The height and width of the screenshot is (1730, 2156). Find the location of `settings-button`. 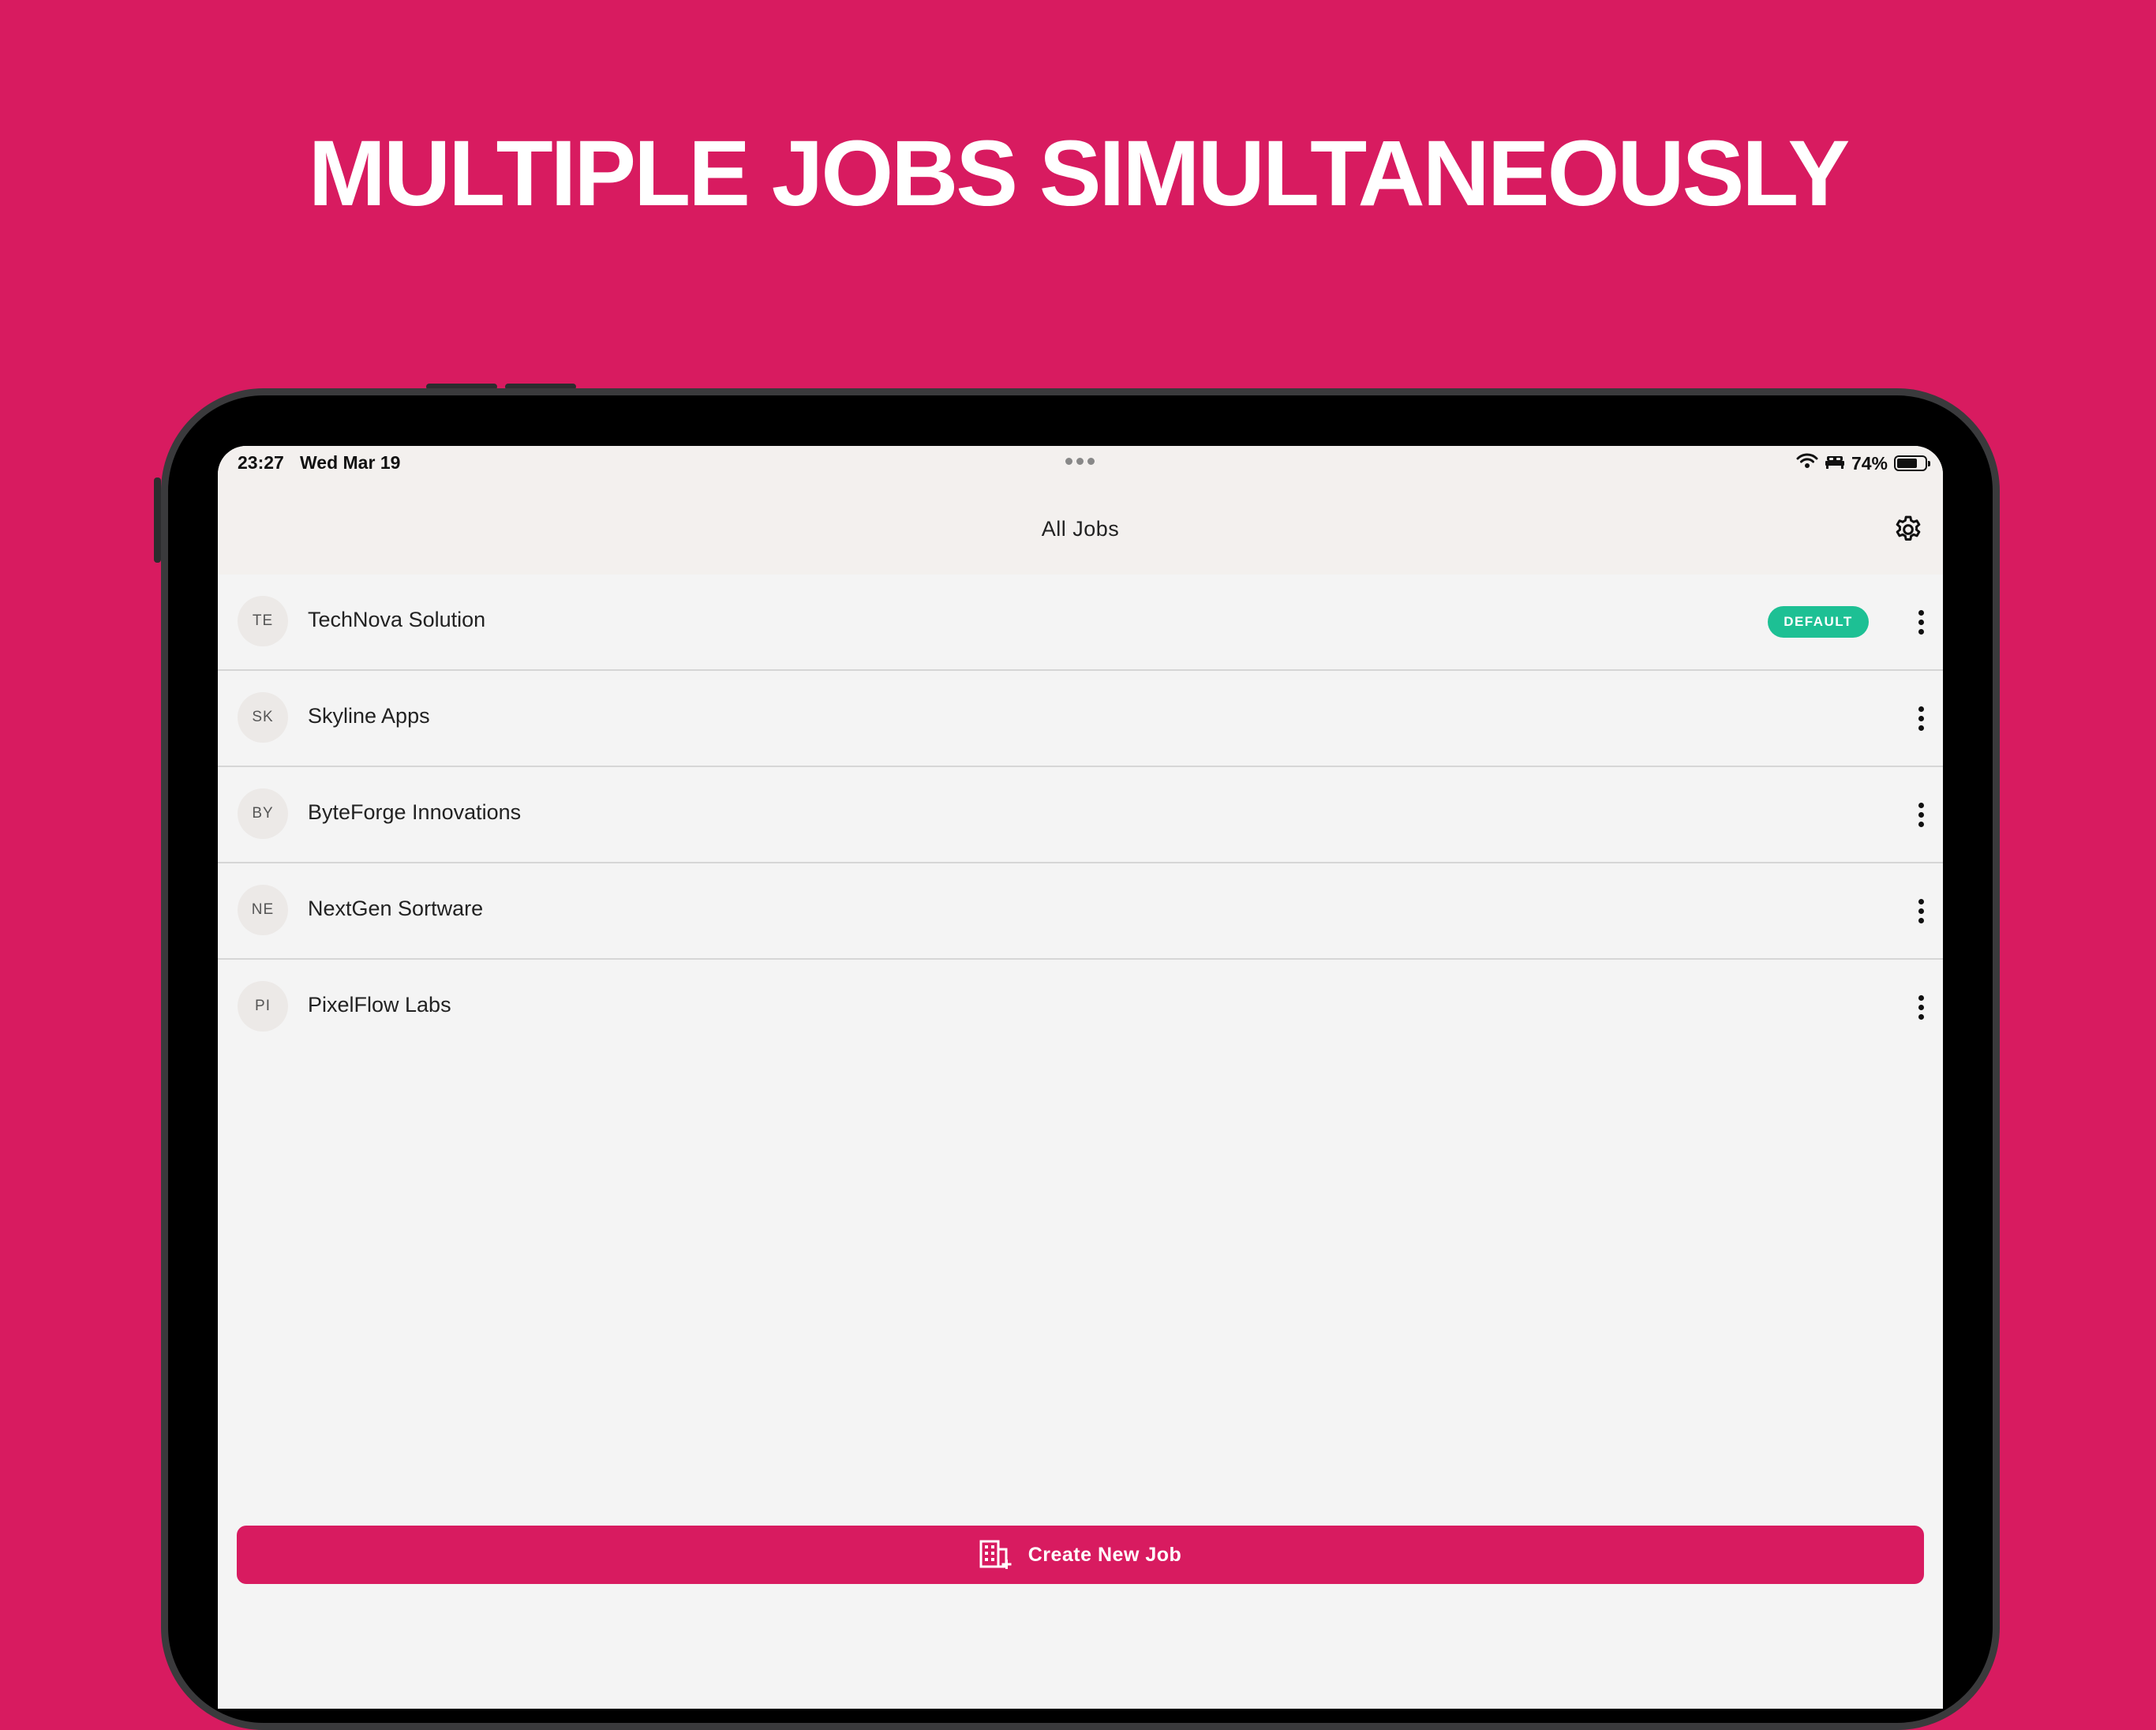

settings-button is located at coordinates (1908, 531).